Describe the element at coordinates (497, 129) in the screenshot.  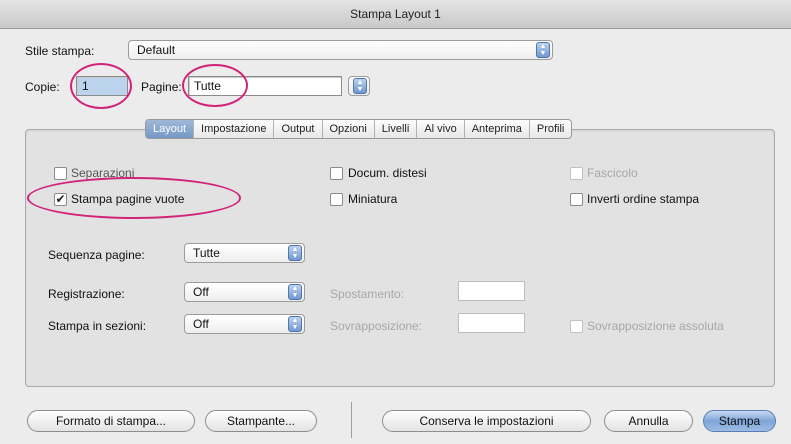
I see `tab-anteprima: Anteprima` at that location.